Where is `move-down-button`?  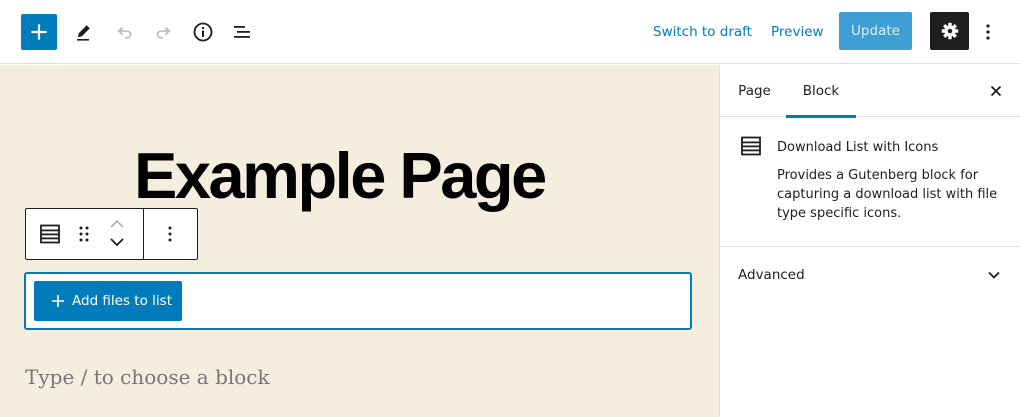 move-down-button is located at coordinates (117, 242).